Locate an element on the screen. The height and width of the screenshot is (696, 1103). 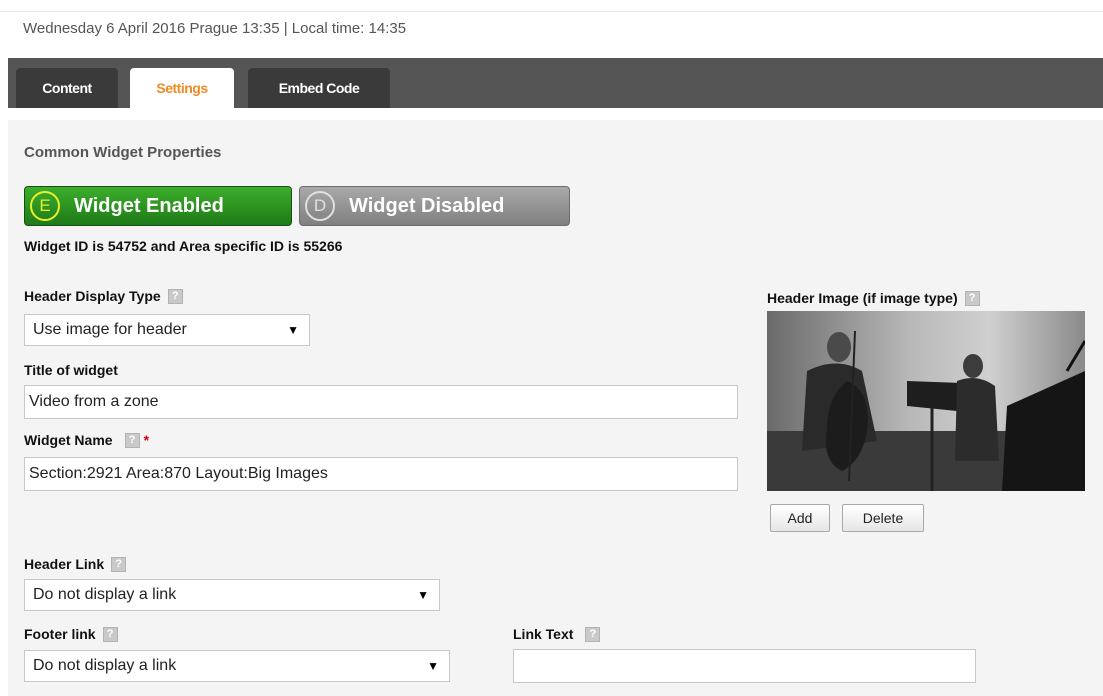
widget-name-label: Widget Name ? * is located at coordinates (86, 440).